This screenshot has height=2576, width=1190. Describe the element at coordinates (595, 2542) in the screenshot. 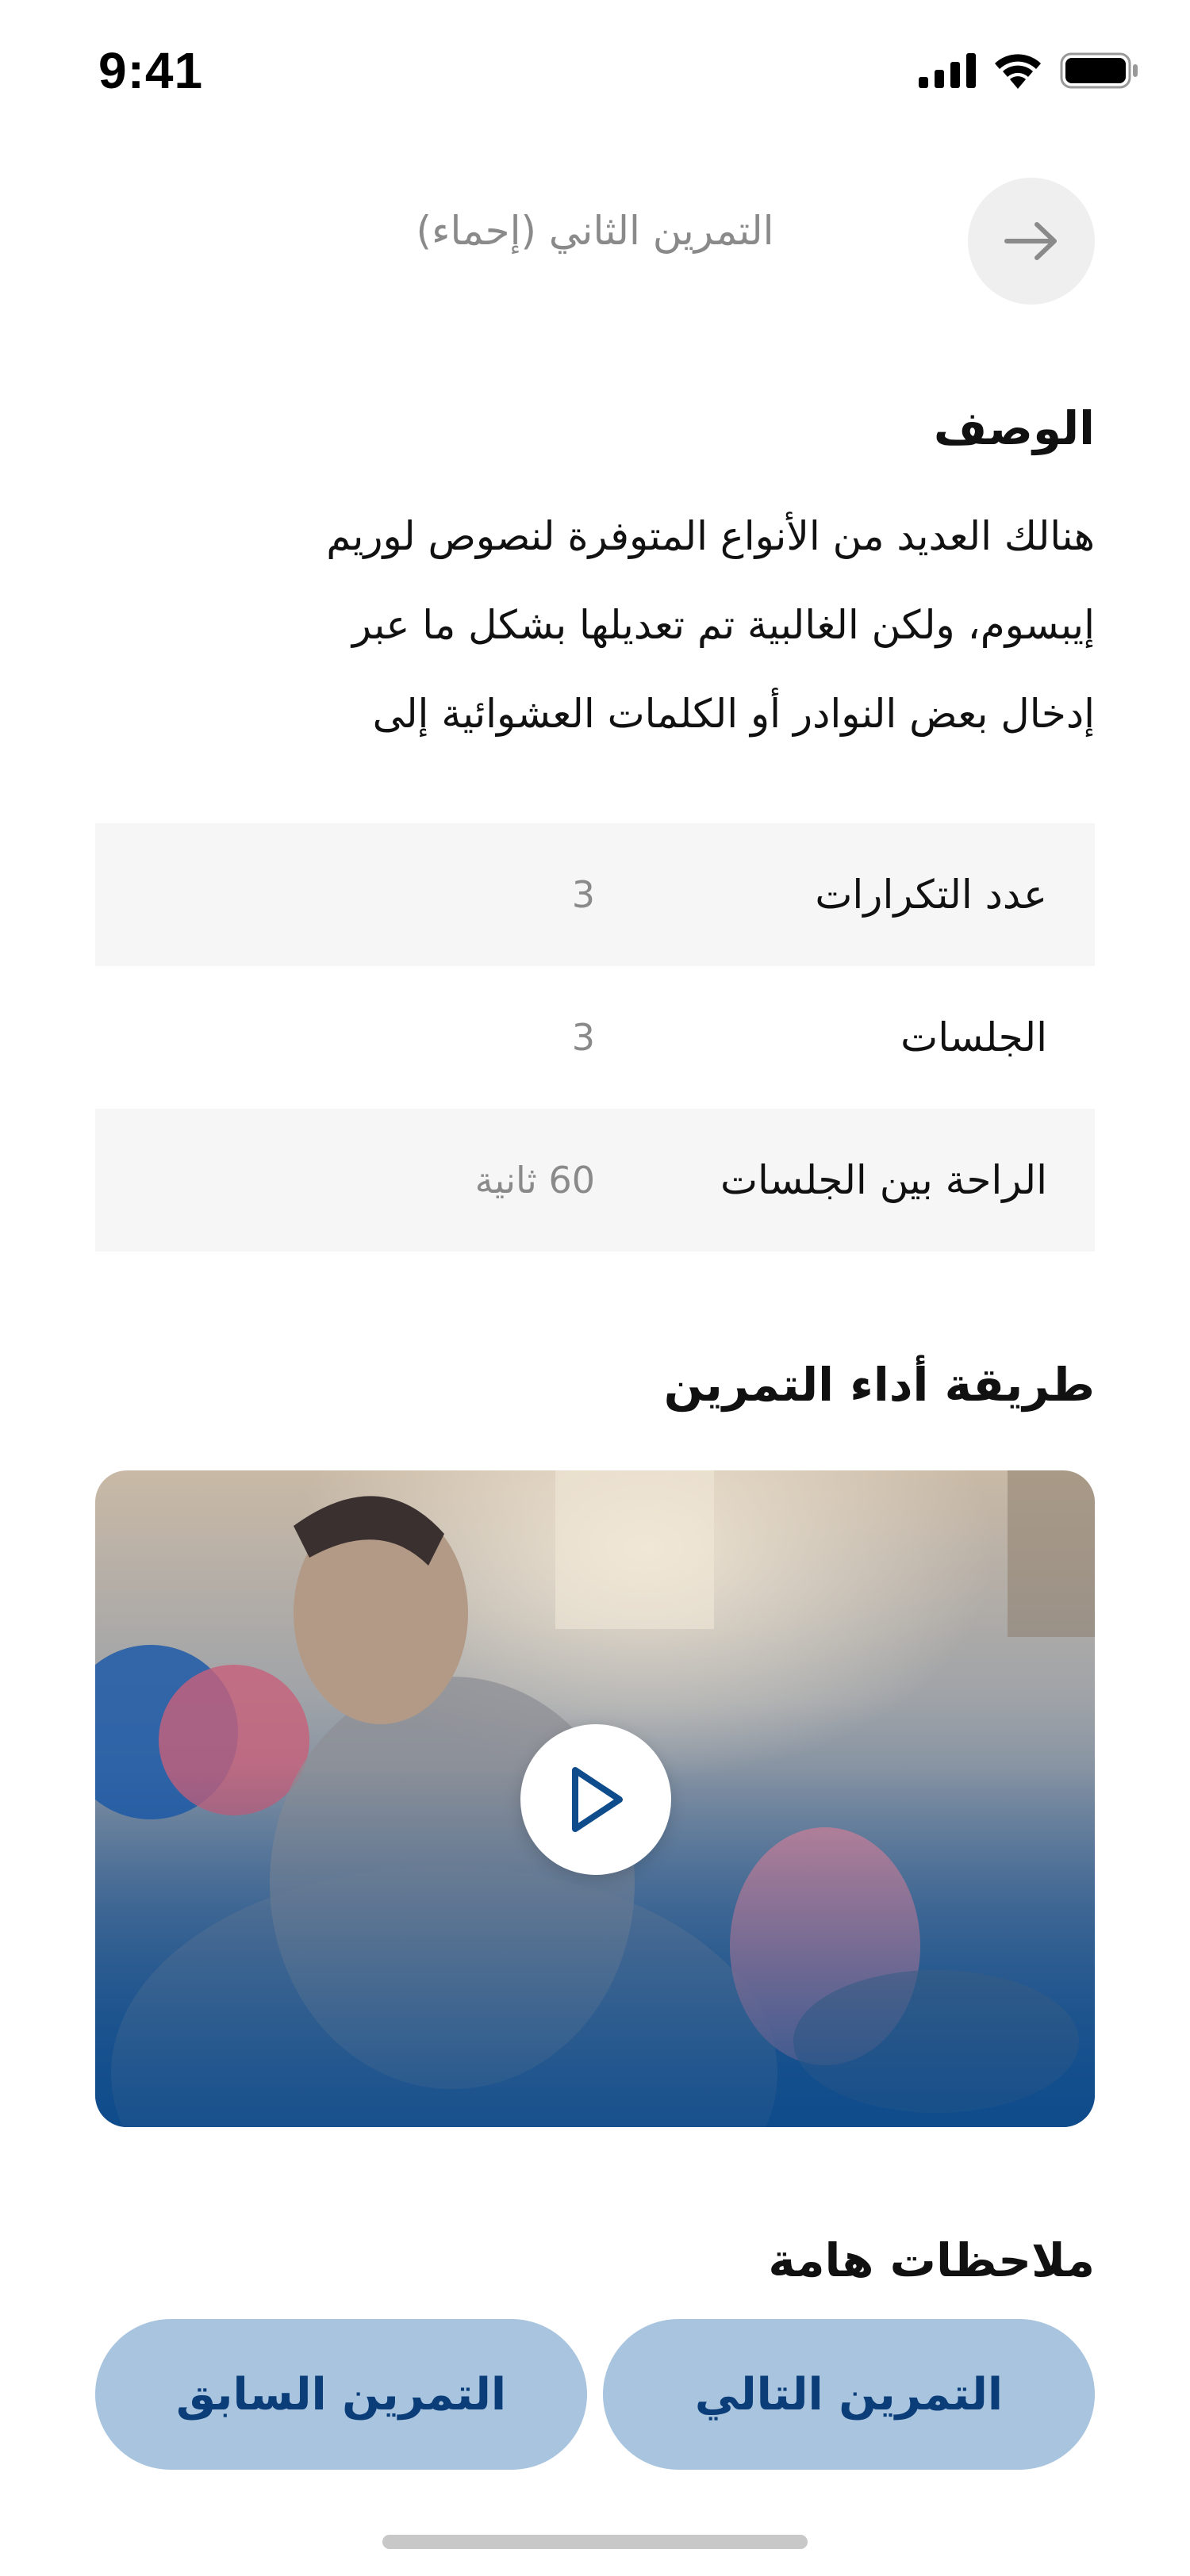

I see `home-indicator` at that location.